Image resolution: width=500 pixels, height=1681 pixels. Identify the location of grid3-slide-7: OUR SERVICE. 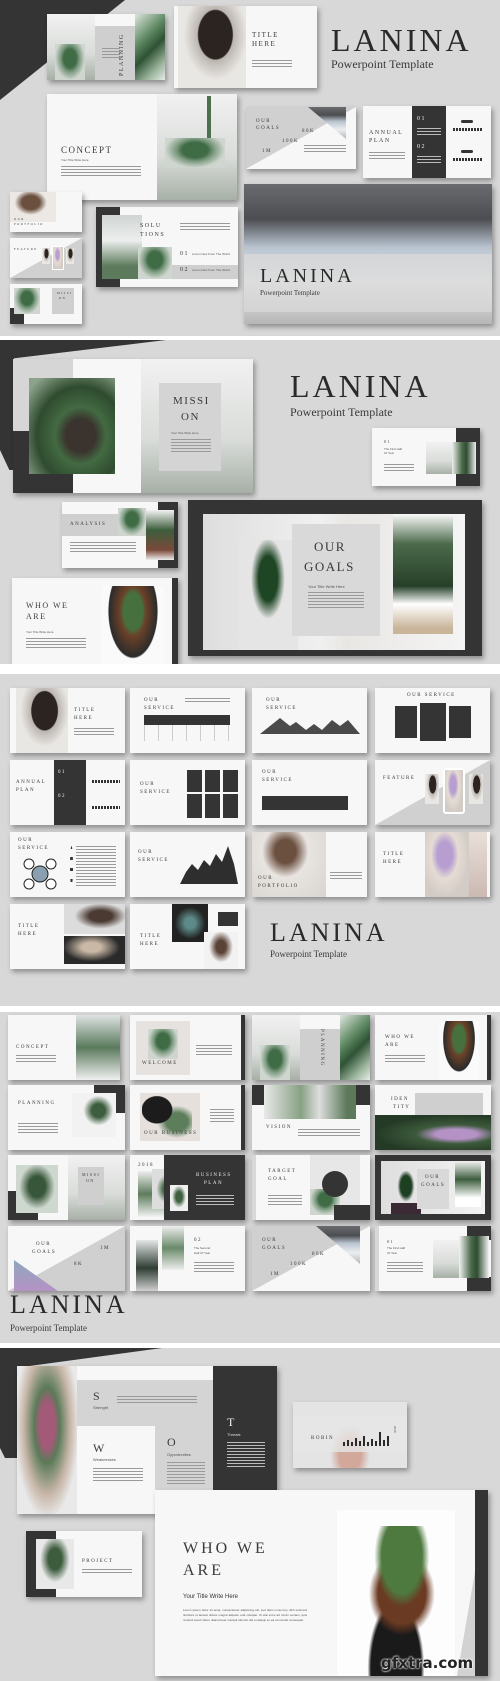
(309, 792).